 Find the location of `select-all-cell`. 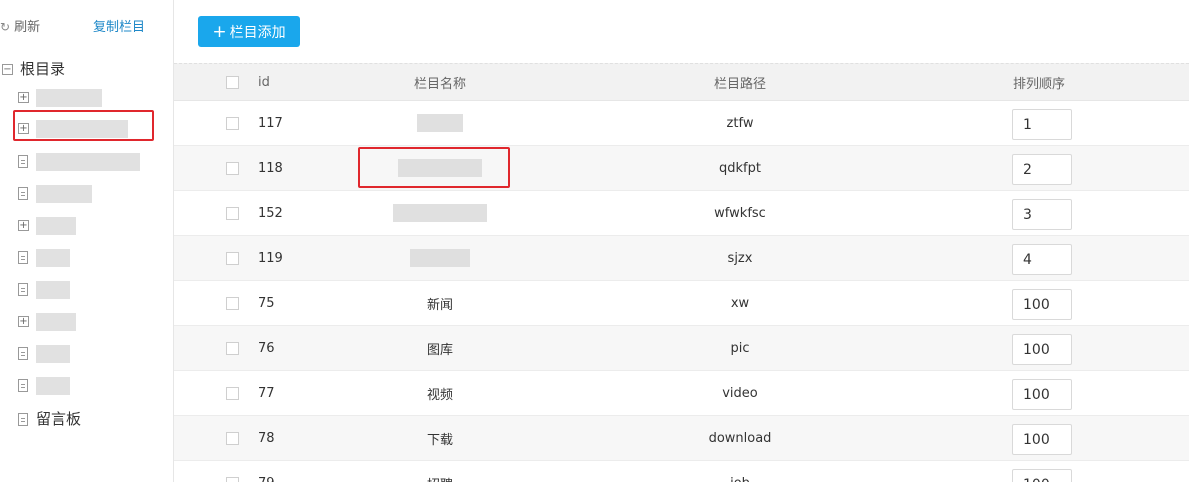

select-all-cell is located at coordinates (233, 82).